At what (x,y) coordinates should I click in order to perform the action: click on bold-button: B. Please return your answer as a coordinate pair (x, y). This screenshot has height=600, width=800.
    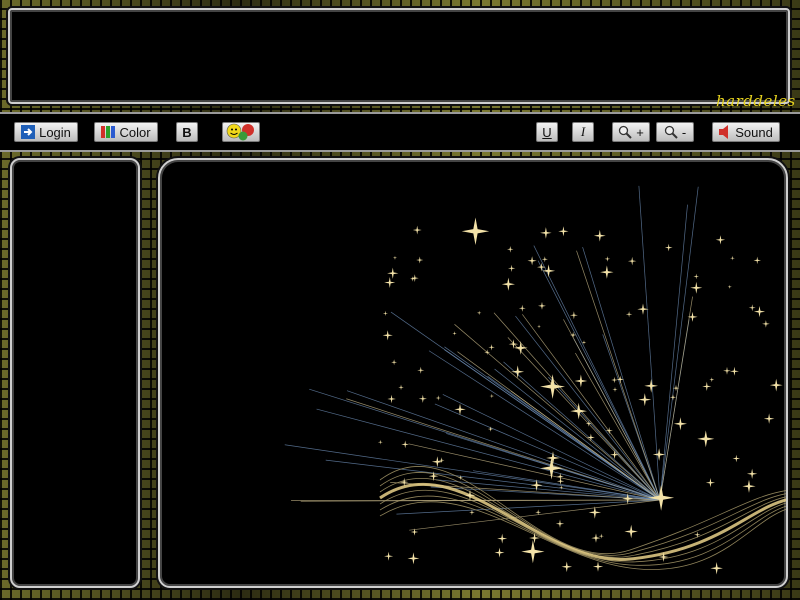
    Looking at the image, I should click on (187, 132).